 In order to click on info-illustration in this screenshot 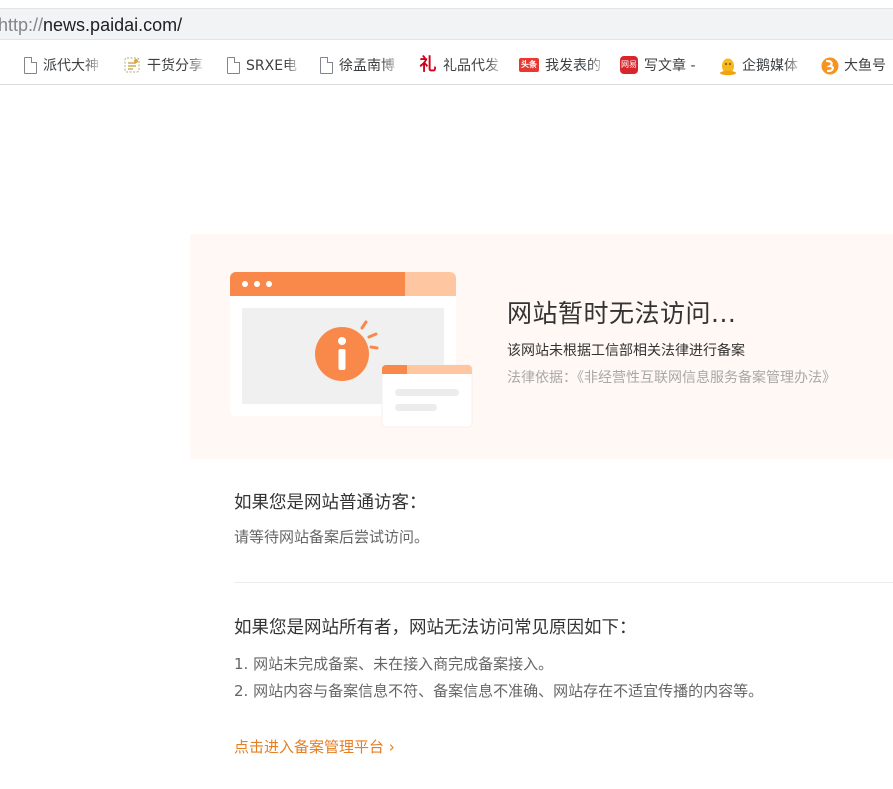, I will do `click(355, 352)`.